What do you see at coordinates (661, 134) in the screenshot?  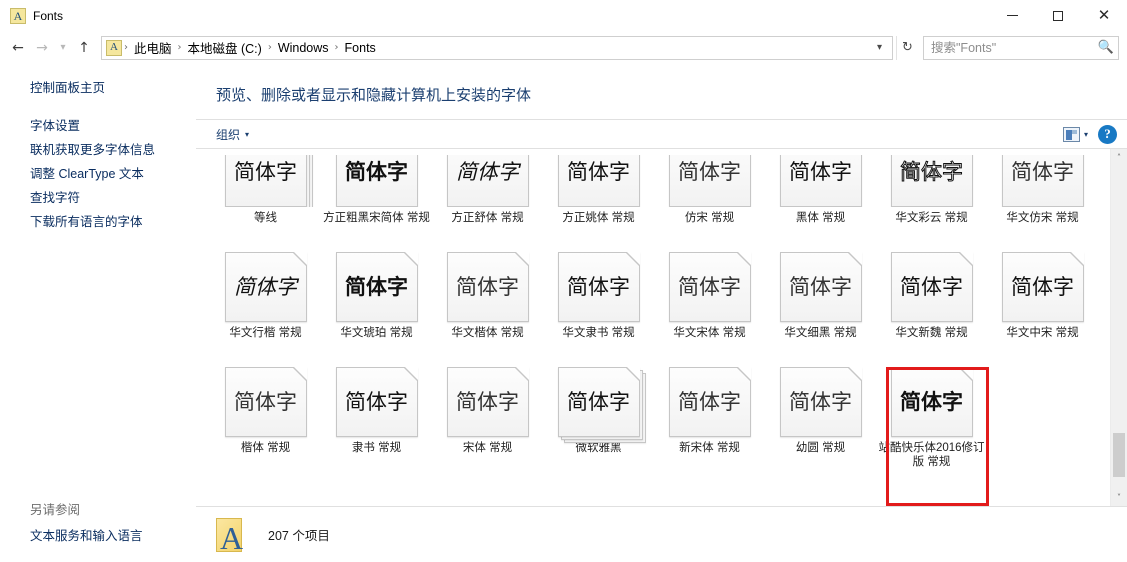 I see `toolbar: 组织 ▾ ▾ ?` at bounding box center [661, 134].